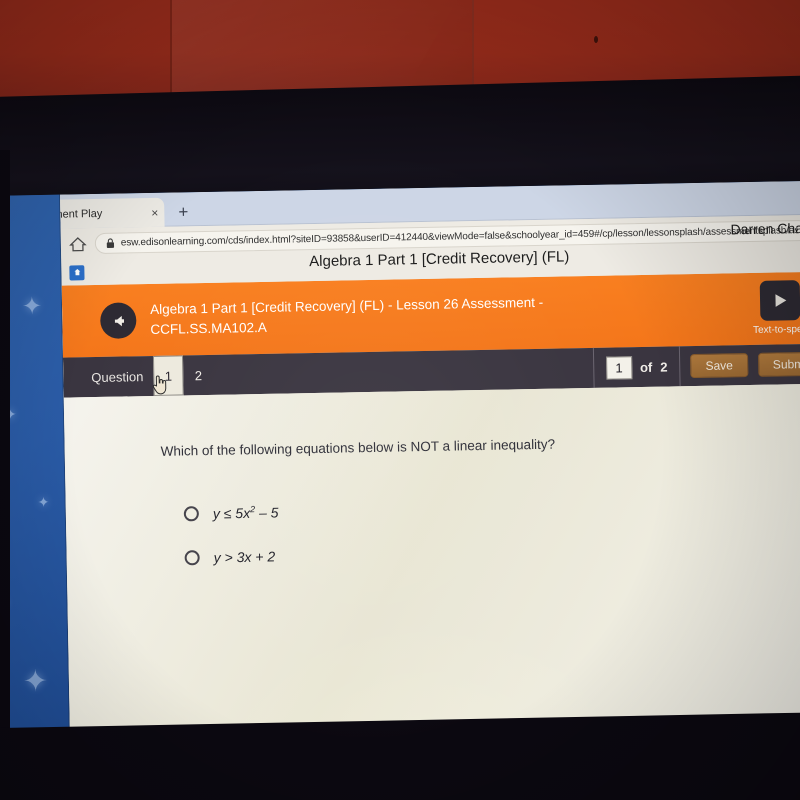 This screenshot has height=800, width=800. Describe the element at coordinates (636, 367) in the screenshot. I see `pager: 1 of 2` at that location.